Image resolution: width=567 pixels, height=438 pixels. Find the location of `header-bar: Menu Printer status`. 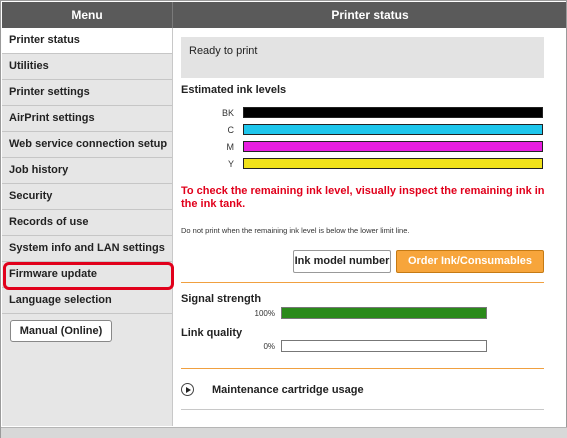

header-bar: Menu Printer status is located at coordinates (284, 15).